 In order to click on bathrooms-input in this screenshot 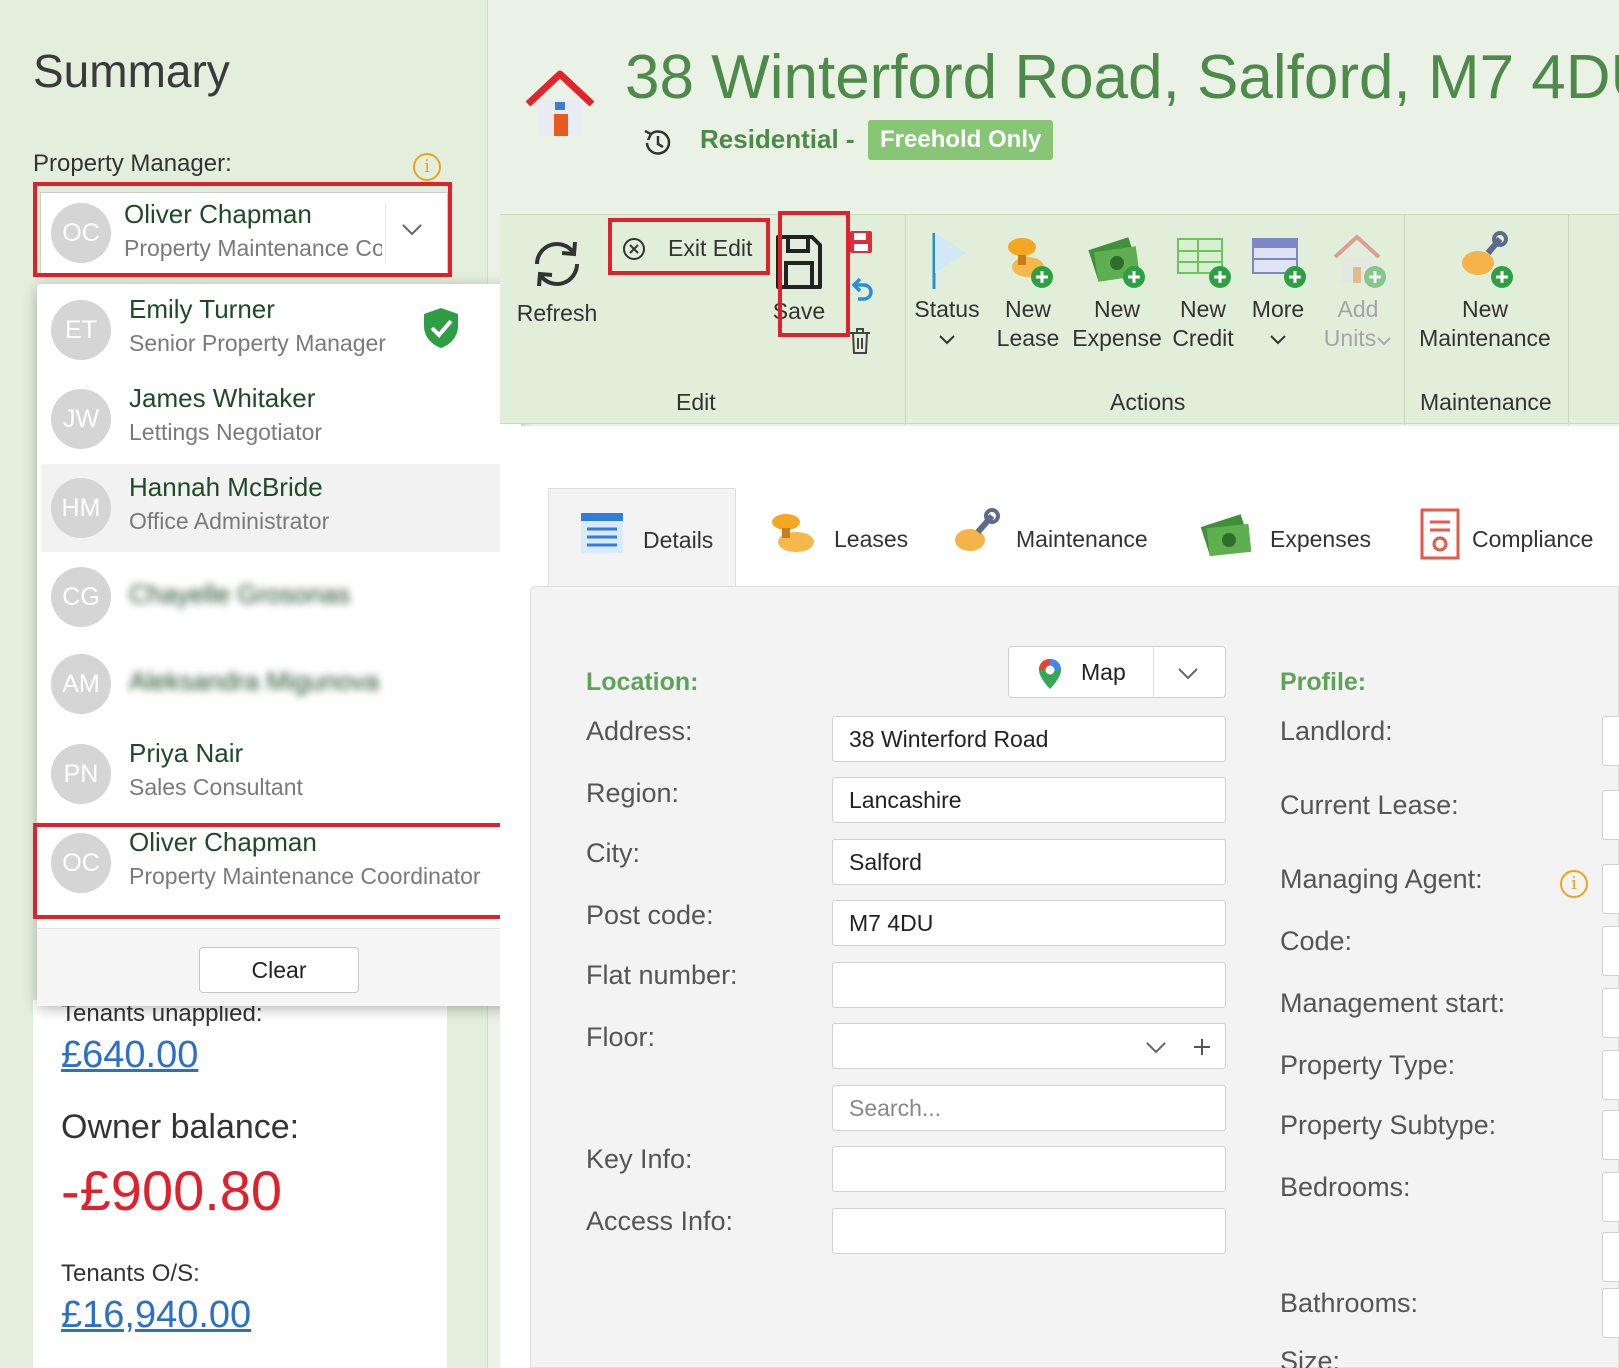, I will do `click(1610, 1313)`.